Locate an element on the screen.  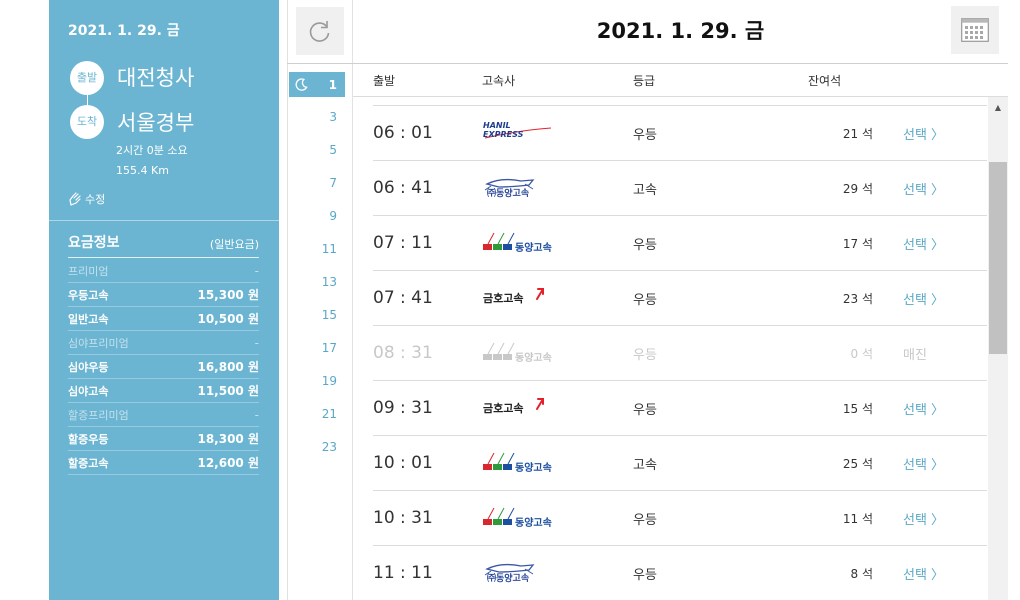
remaining-seats: 25 석 is located at coordinates (857, 464).